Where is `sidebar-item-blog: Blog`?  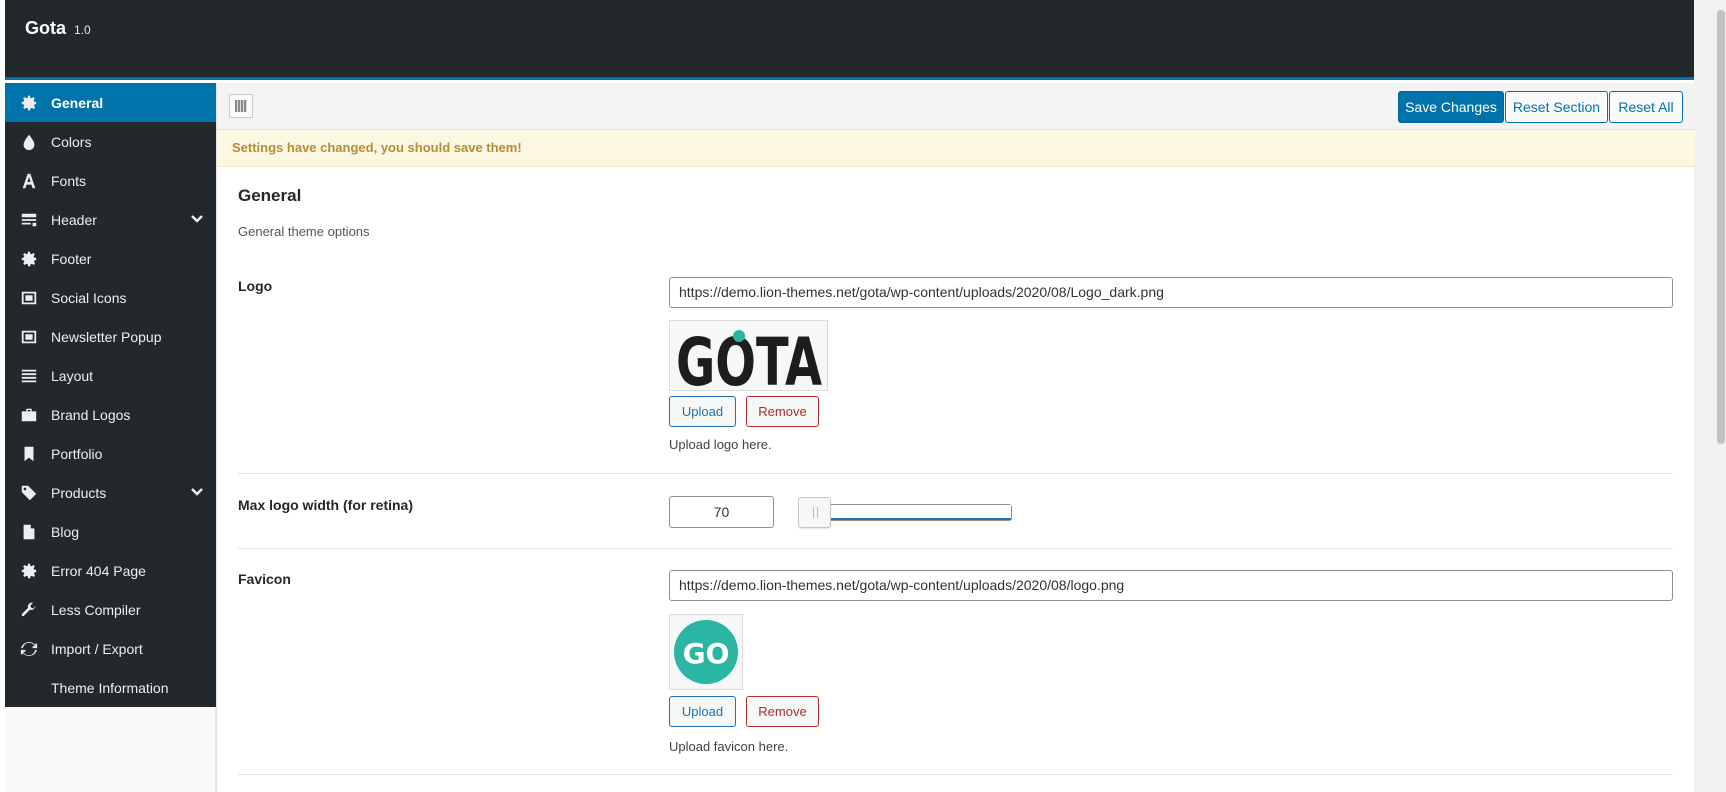 sidebar-item-blog: Blog is located at coordinates (110, 531).